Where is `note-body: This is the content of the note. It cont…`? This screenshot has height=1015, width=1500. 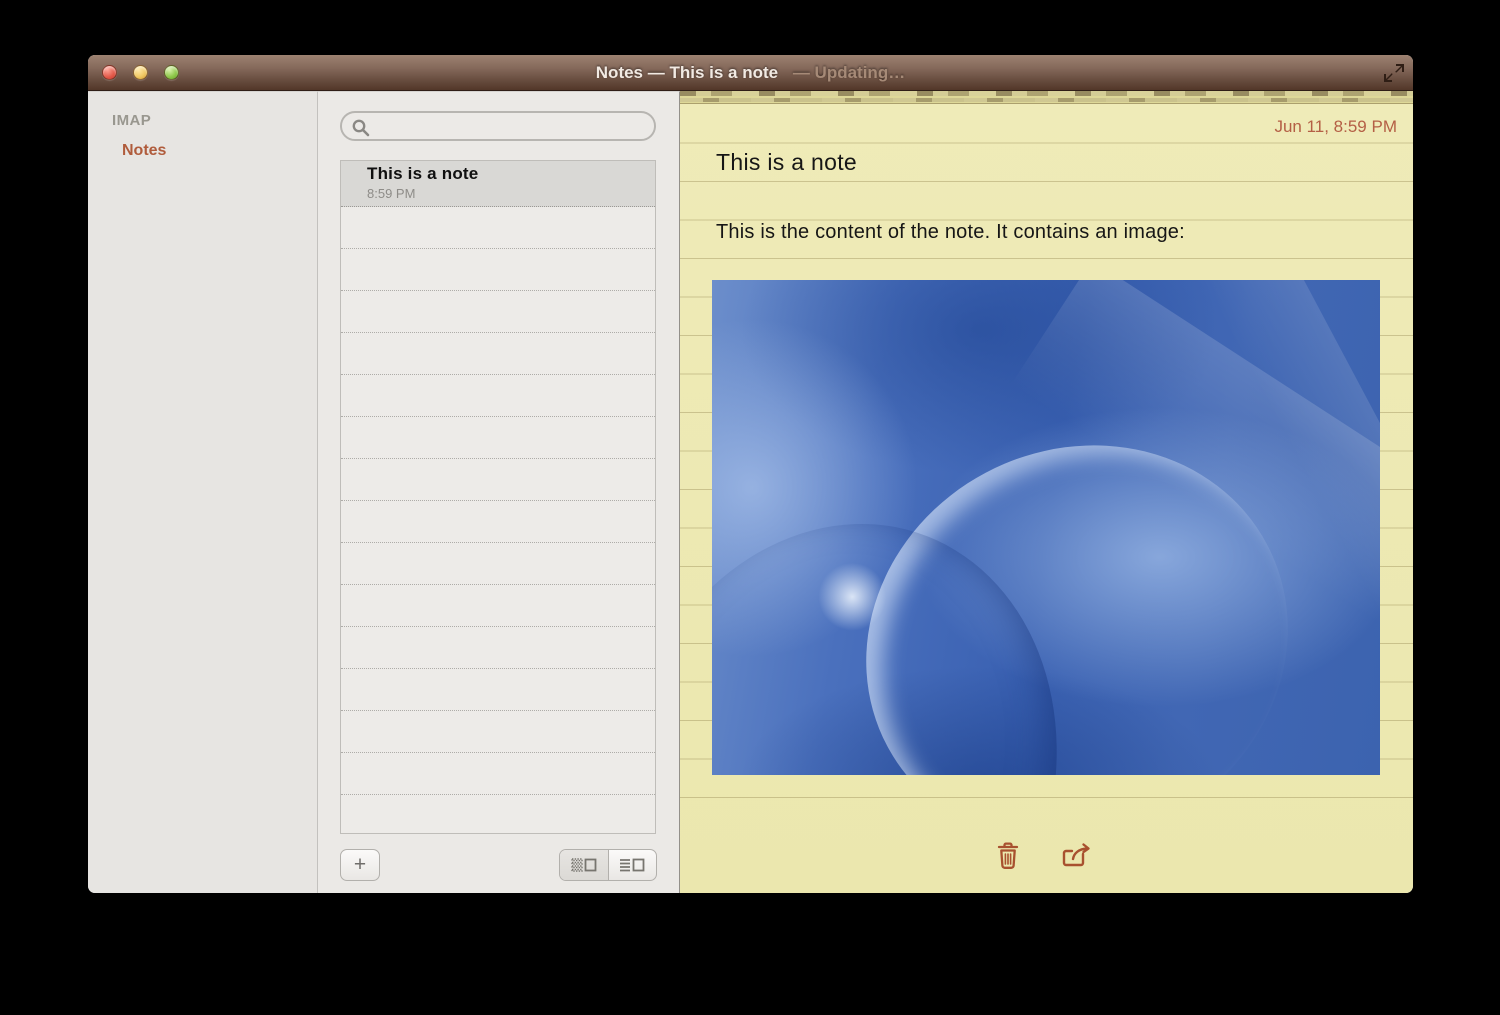
note-body: This is the content of the note. It cont… is located at coordinates (950, 232).